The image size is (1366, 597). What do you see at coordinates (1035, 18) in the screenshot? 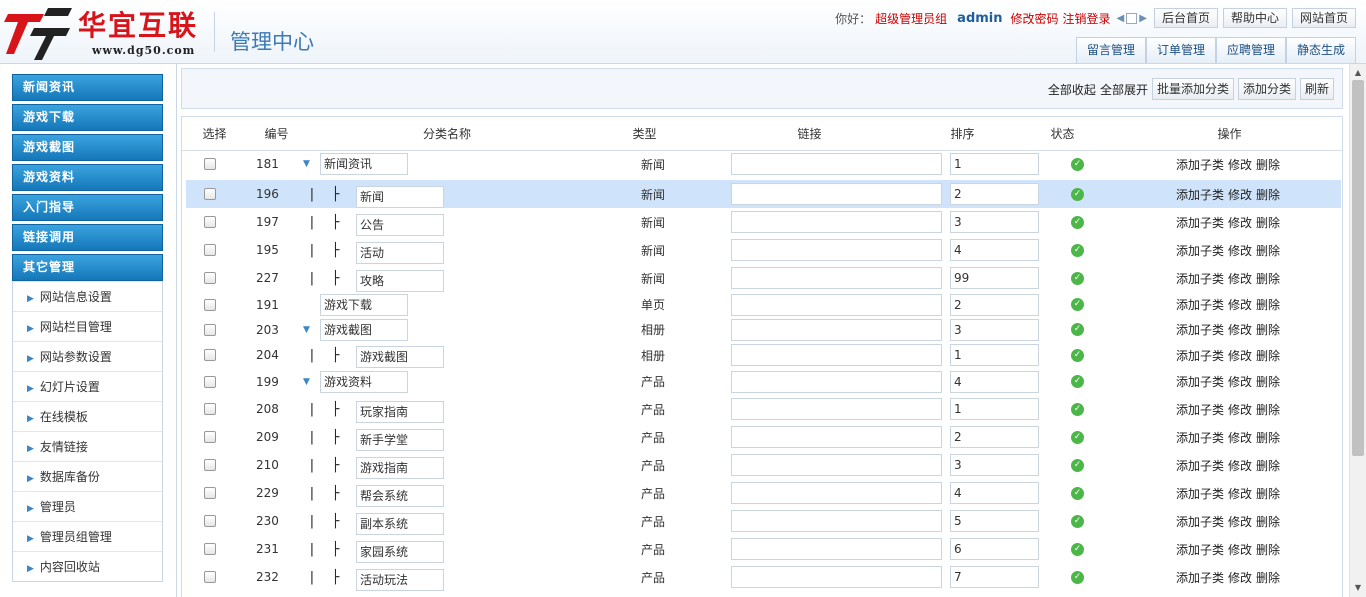
I see `change-password-link: 修改密码` at bounding box center [1035, 18].